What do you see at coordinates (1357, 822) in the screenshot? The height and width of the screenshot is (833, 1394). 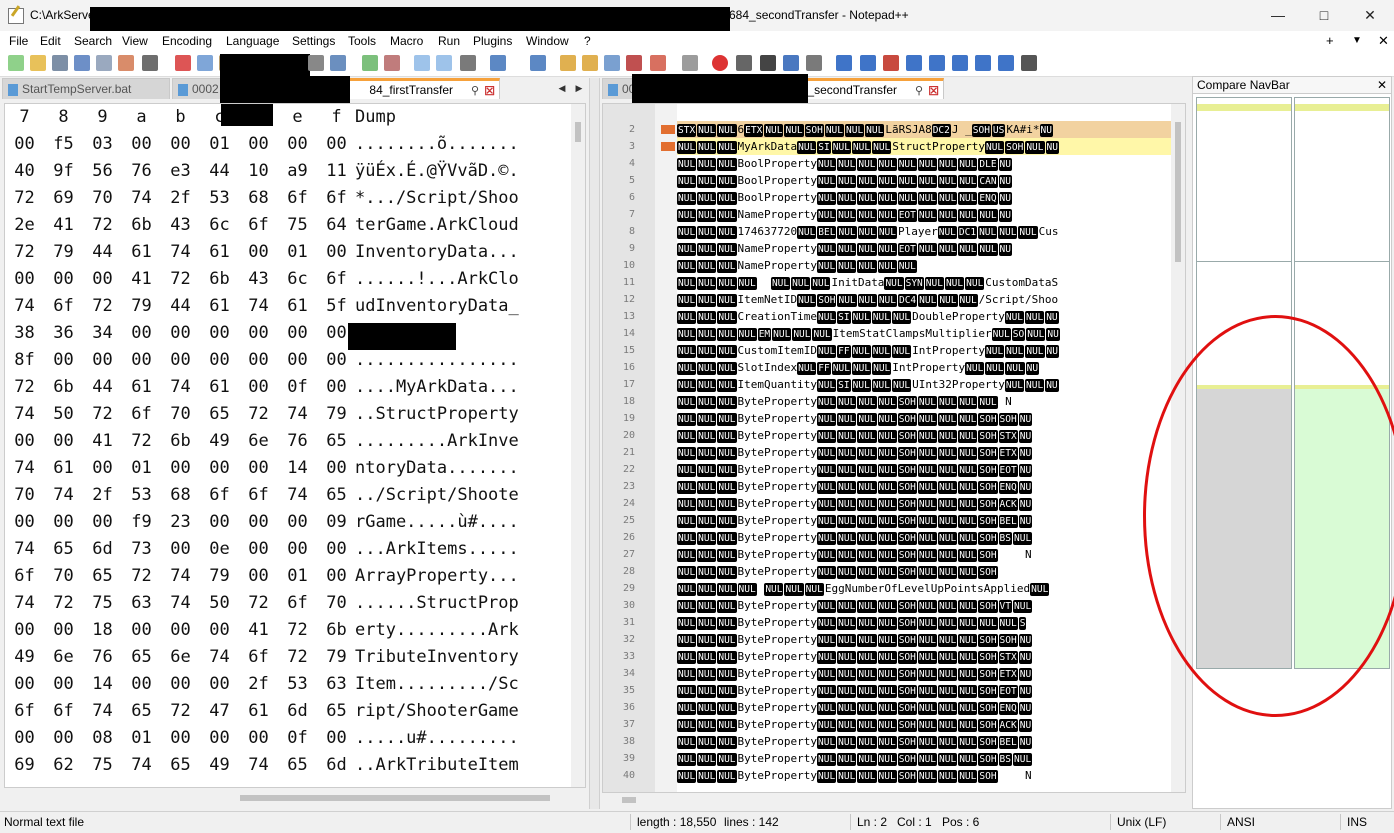 I see `status-insert-mode: INS` at bounding box center [1357, 822].